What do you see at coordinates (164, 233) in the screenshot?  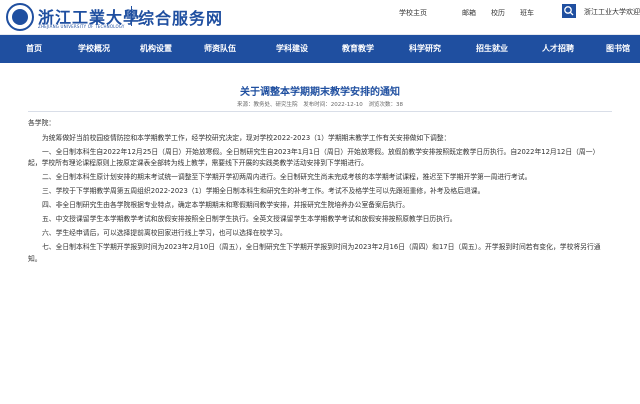 I see `paragraph-6: 六、学生经申请后，可以选择提前离校回家进行线上学习，也可以选择在校学习。` at bounding box center [164, 233].